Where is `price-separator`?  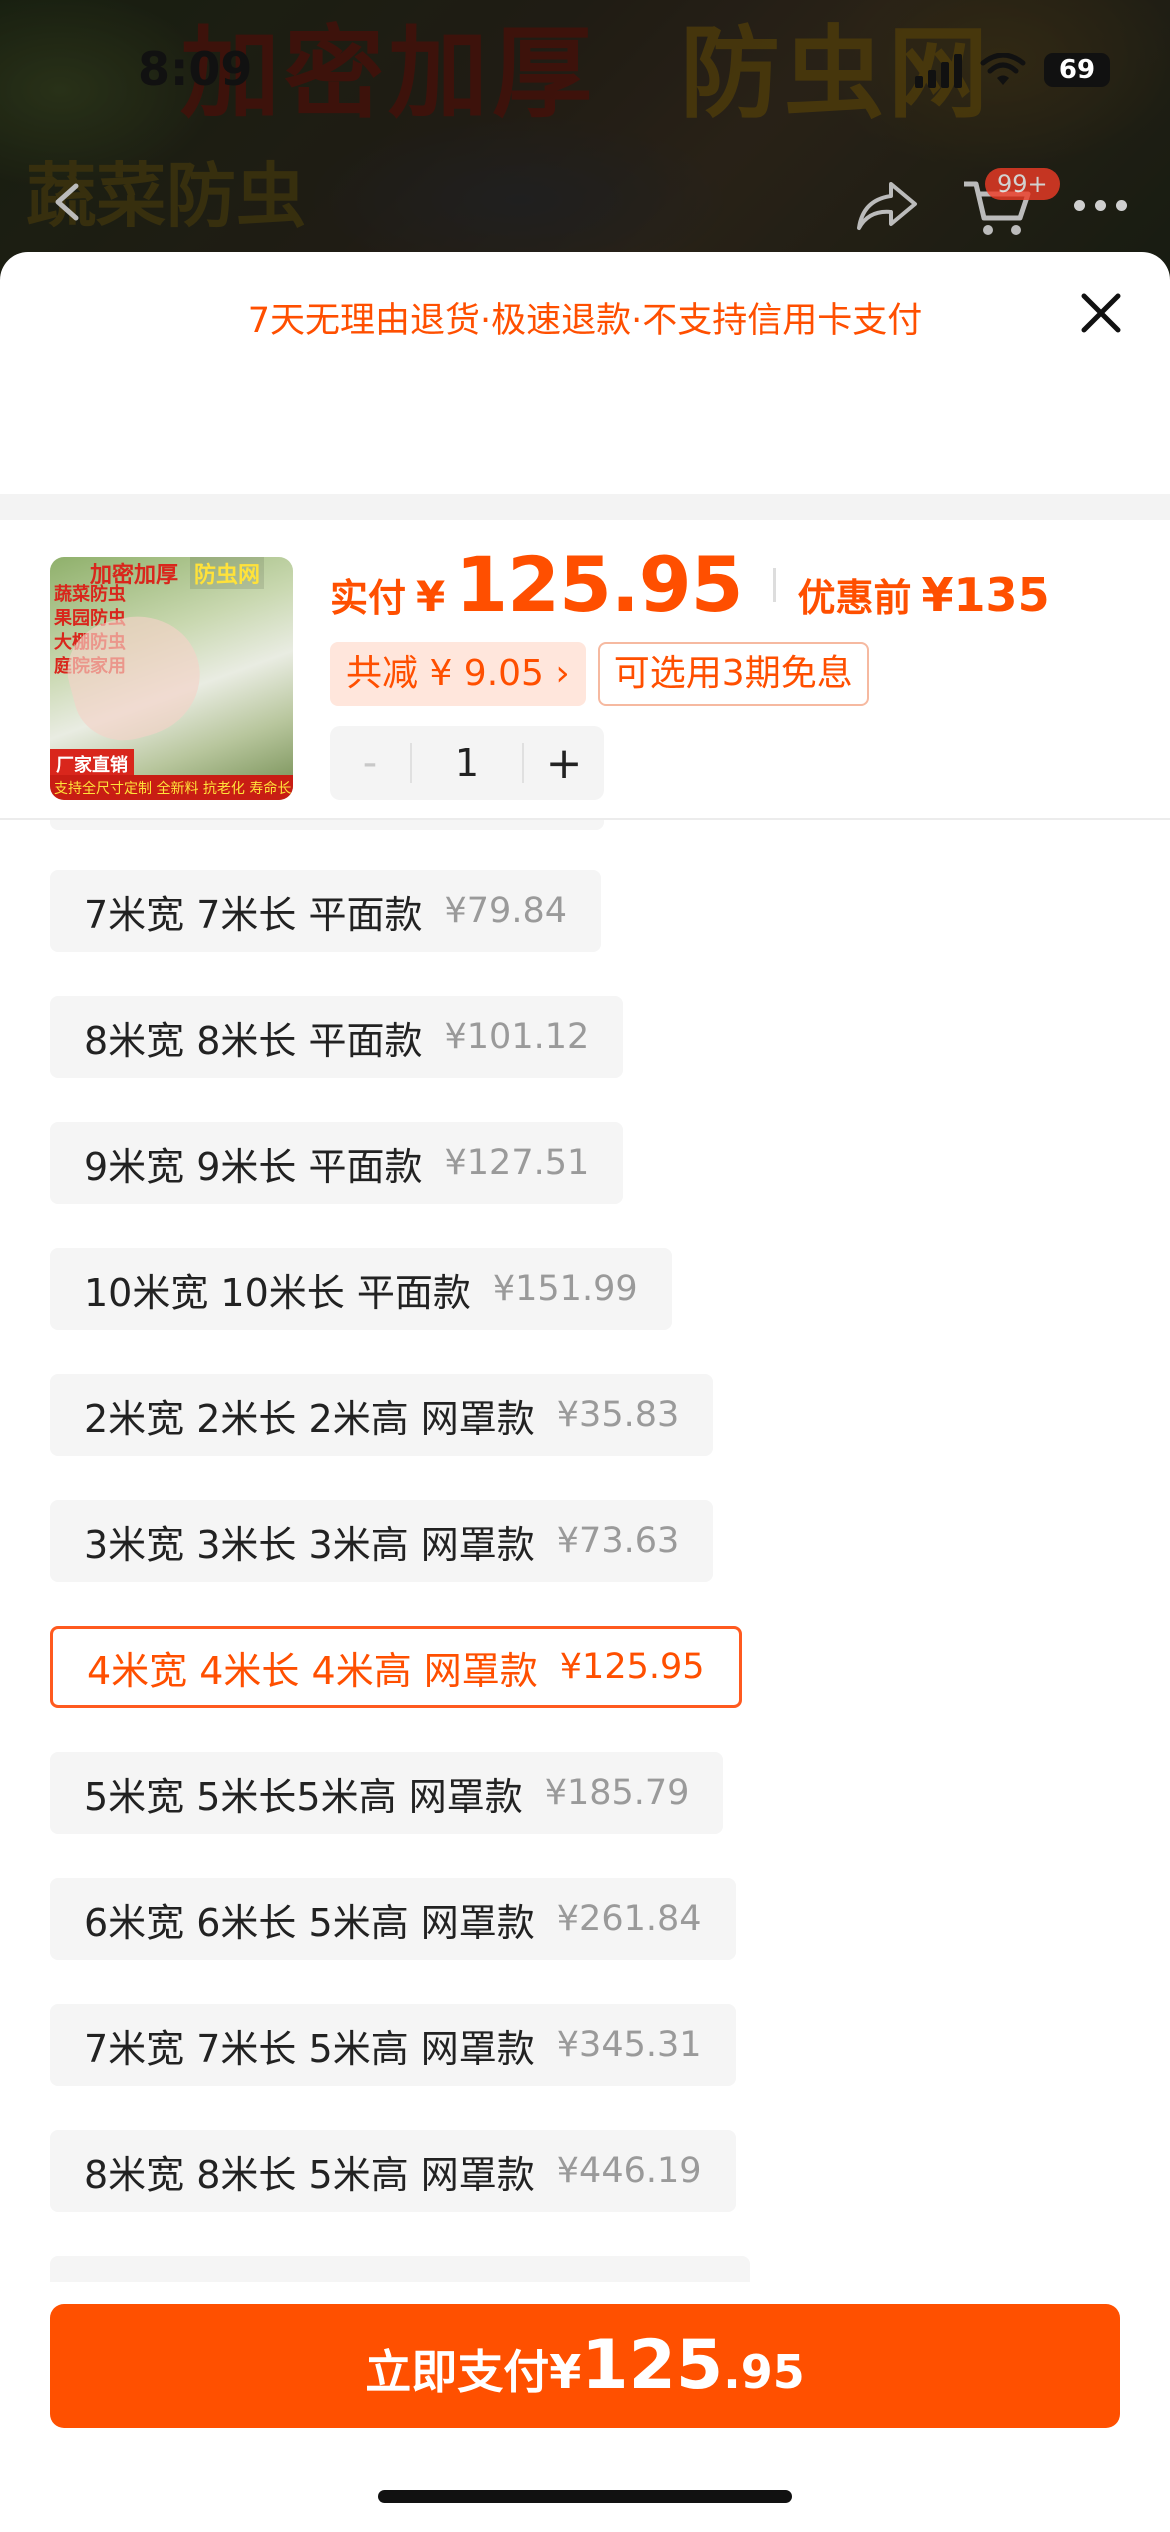
price-separator is located at coordinates (774, 584).